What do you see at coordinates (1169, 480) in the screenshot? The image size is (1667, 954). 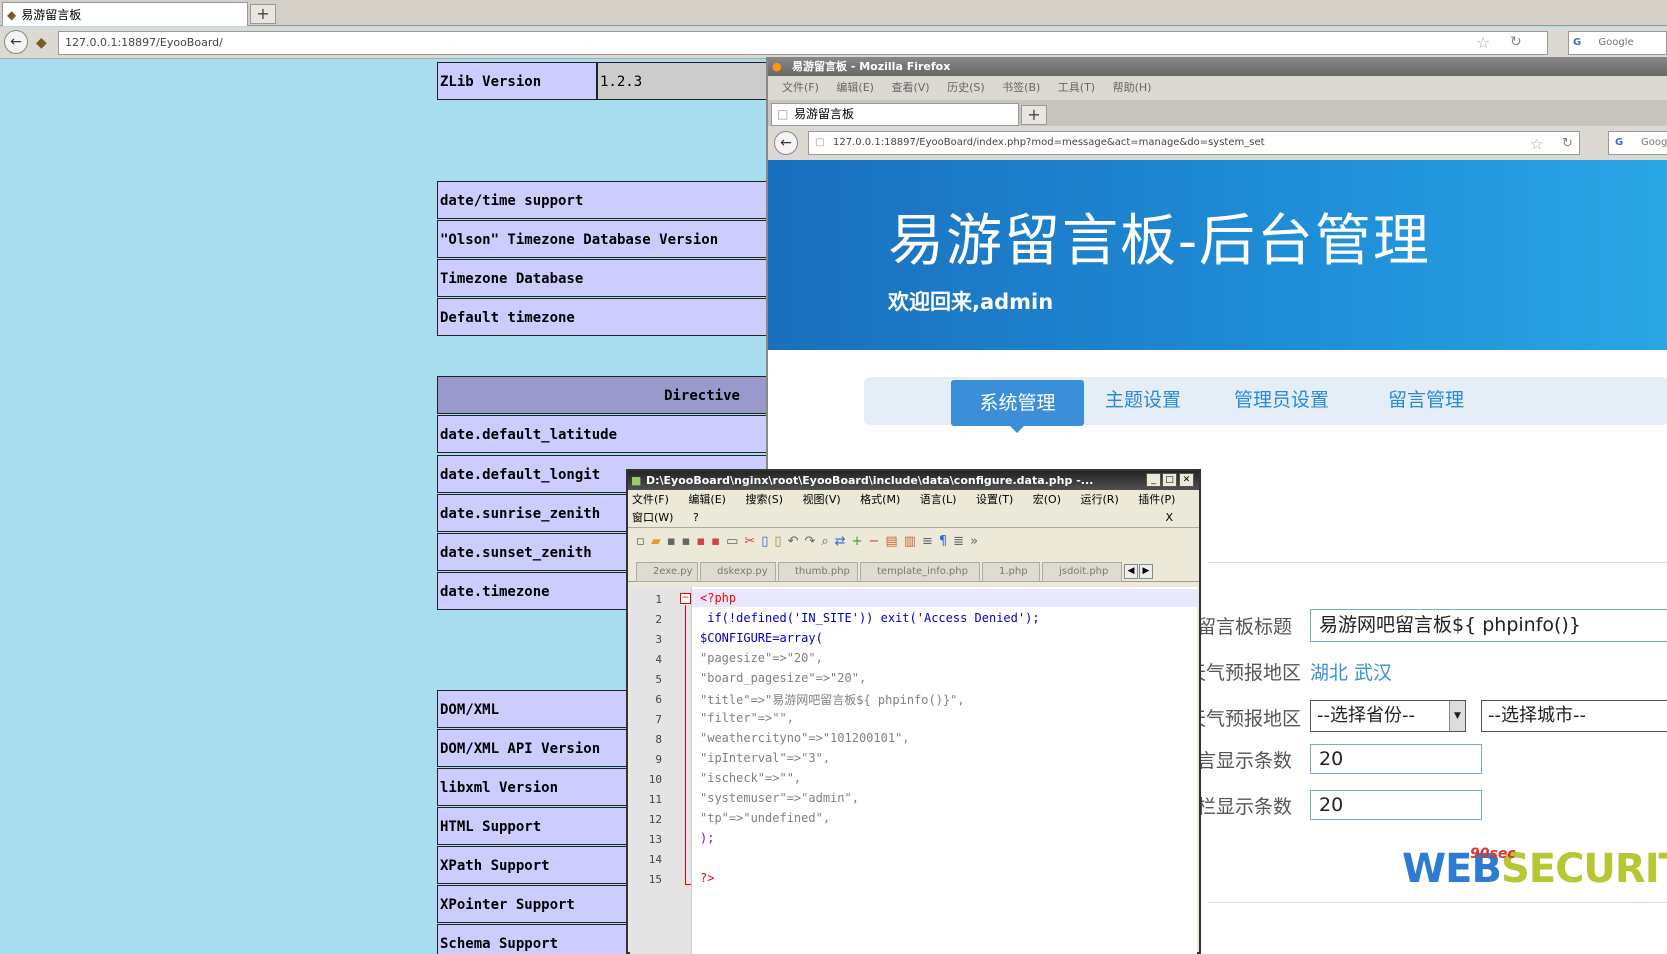 I see `maximize-button: □` at bounding box center [1169, 480].